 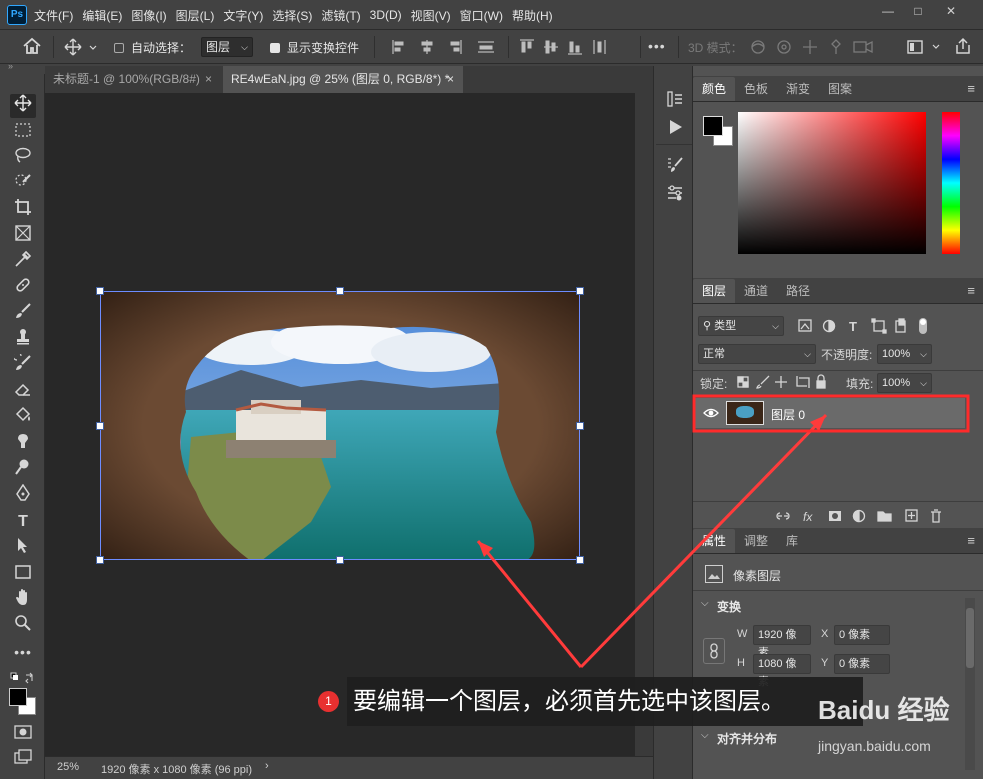 I want to click on watermark-url: jingyan.baidu.com, so click(x=874, y=746).